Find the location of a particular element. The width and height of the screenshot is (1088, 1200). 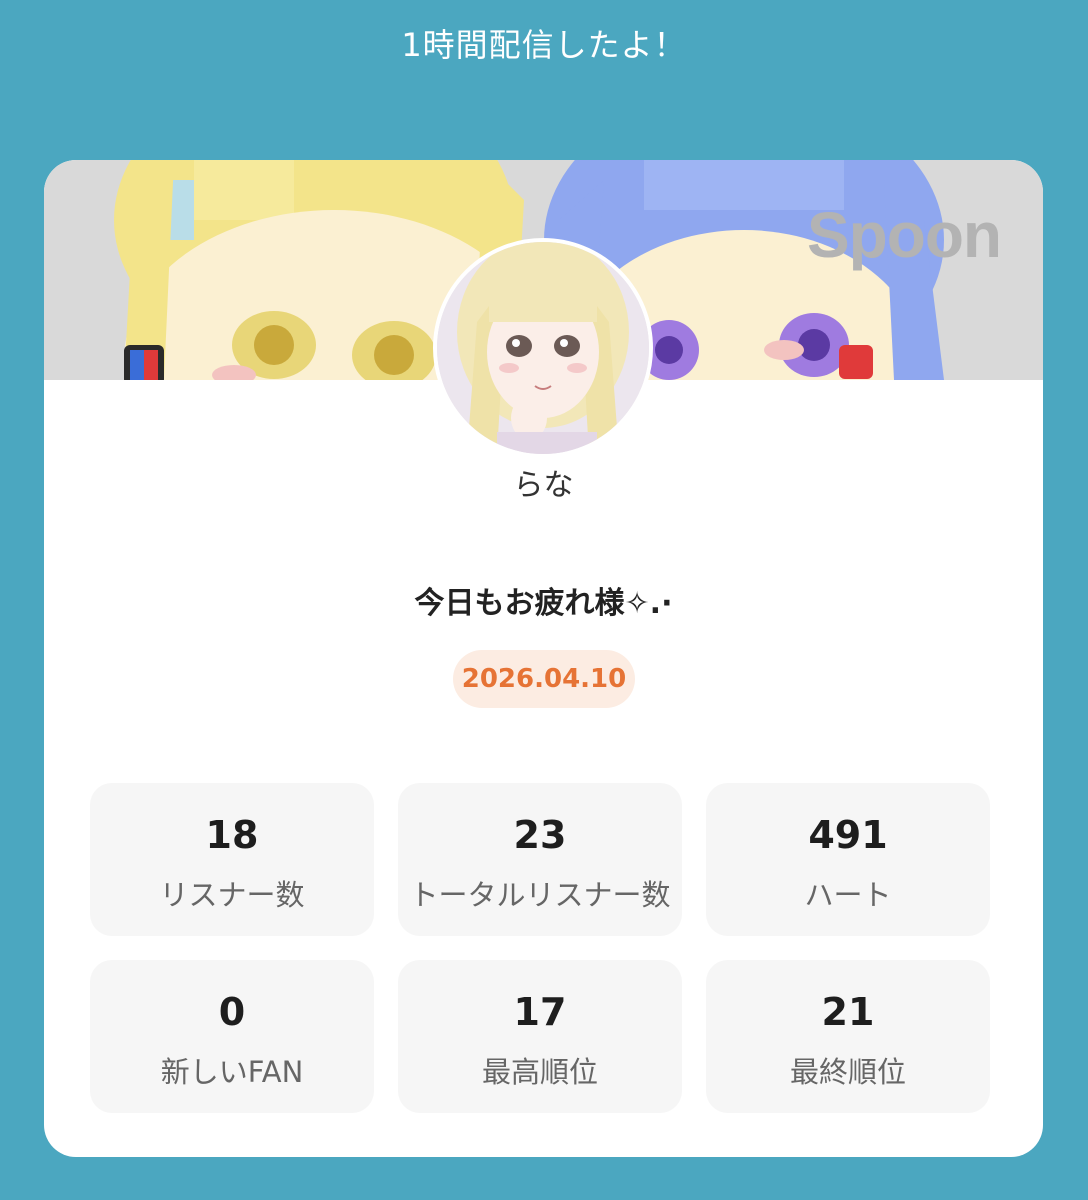

username: らな is located at coordinates (543, 485).